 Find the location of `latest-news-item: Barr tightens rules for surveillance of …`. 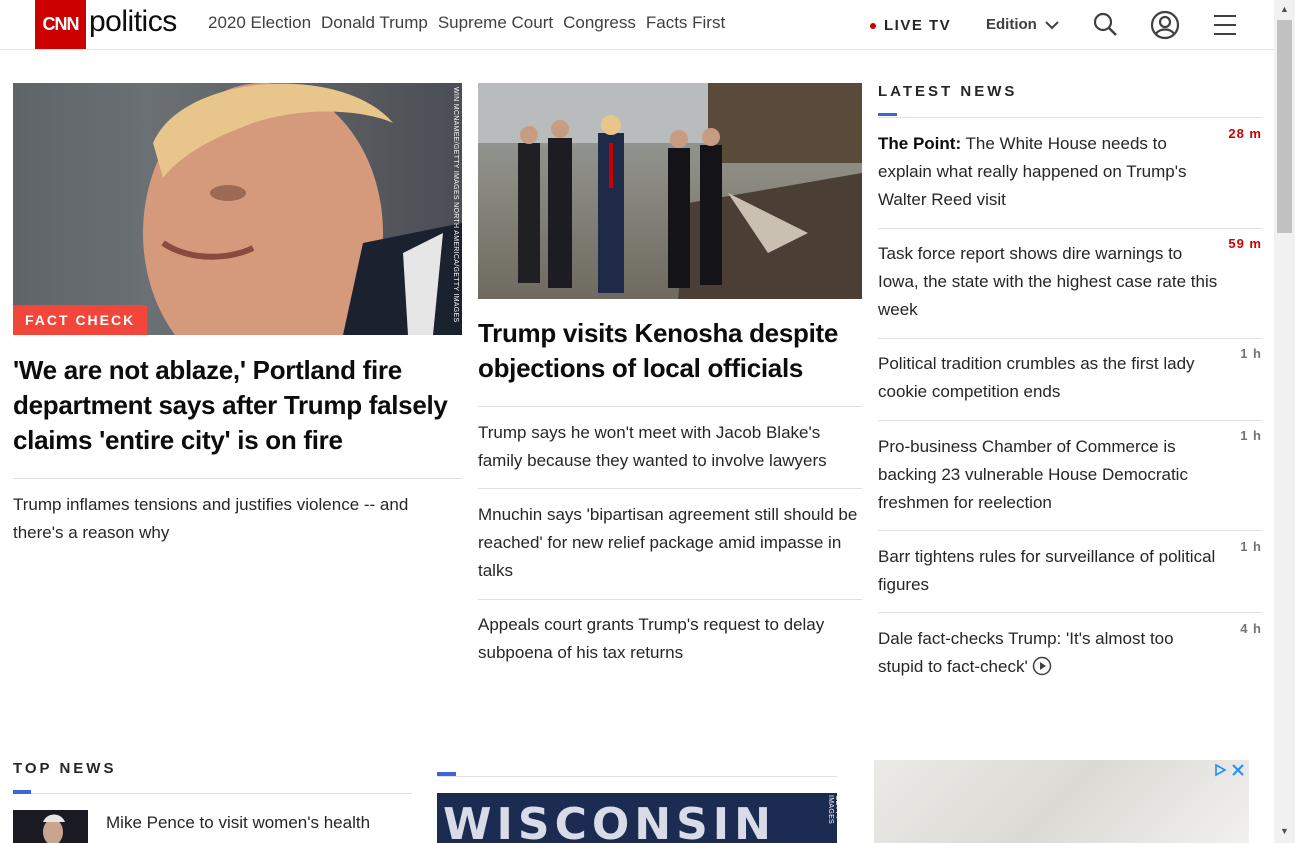

latest-news-item: Barr tightens rules for surveillance of … is located at coordinates (1050, 571).